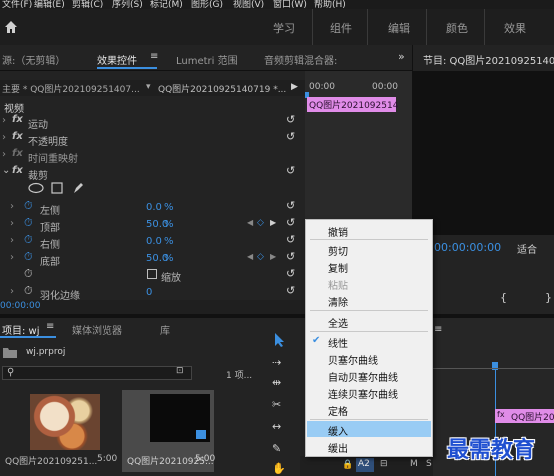 Image resolution: width=554 pixels, height=476 pixels. Describe the element at coordinates (300, 59) in the screenshot. I see `tab-audio-mixer: 音频剪辑混合器:` at that location.